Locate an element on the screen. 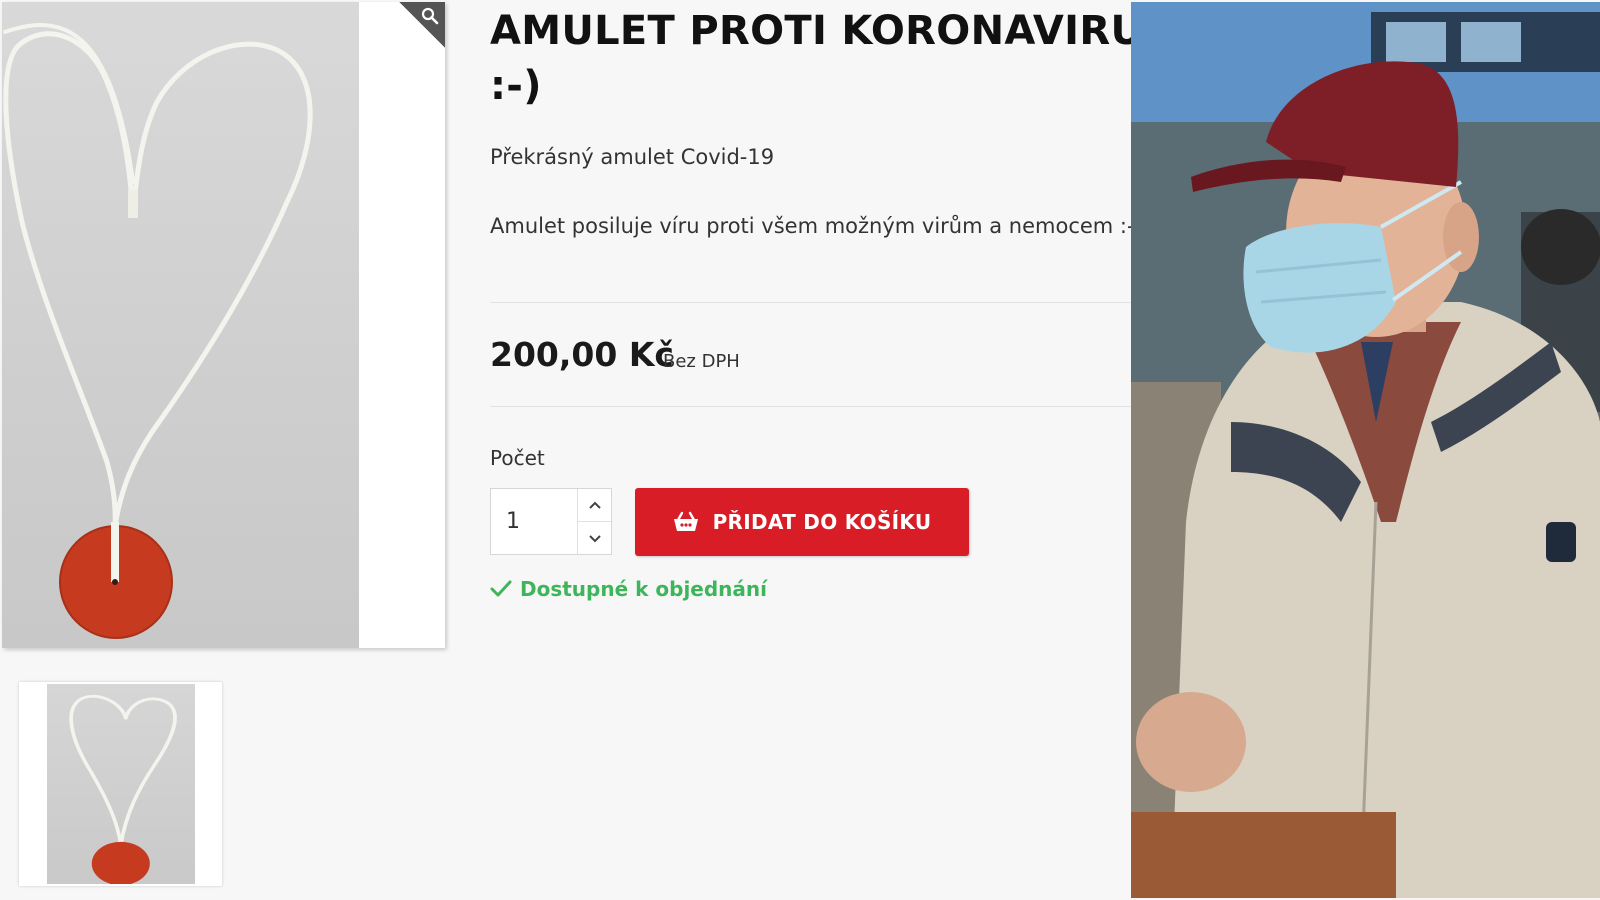 The image size is (1600, 900). quantity-stepper is located at coordinates (551, 521).